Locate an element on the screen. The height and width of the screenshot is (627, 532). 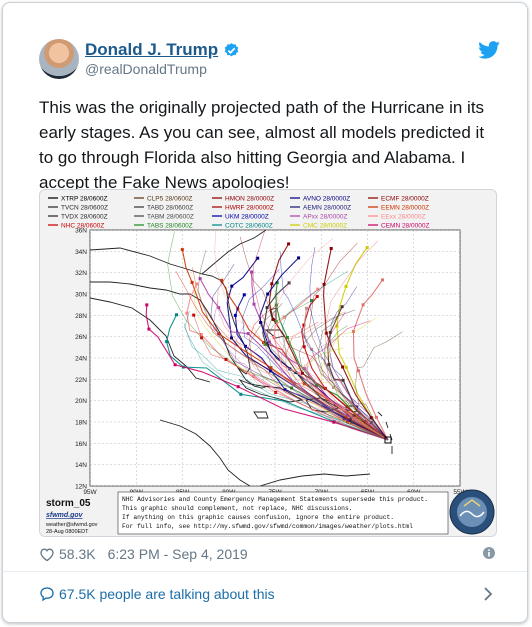
heart-icon is located at coordinates (47, 554).